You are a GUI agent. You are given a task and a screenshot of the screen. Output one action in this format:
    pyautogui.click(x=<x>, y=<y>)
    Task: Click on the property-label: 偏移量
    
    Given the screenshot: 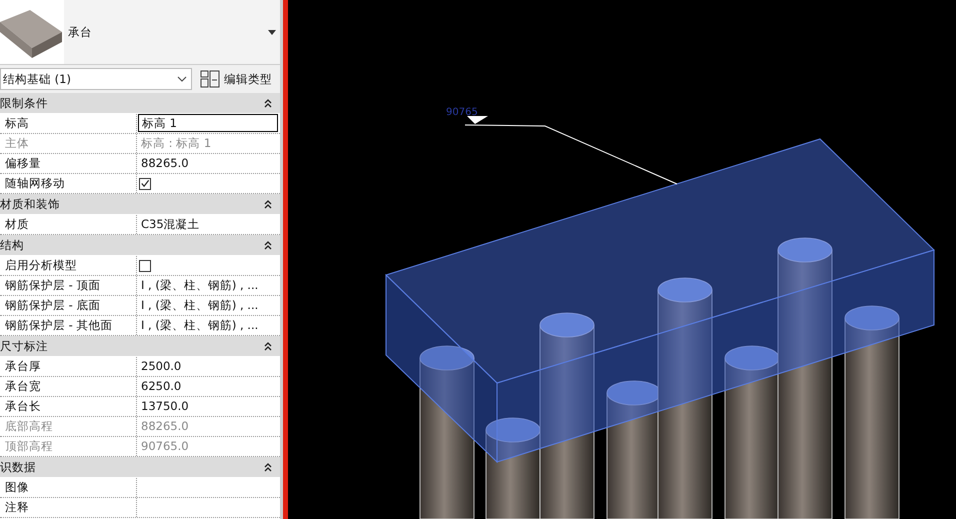 What is the action you would take?
    pyautogui.click(x=68, y=163)
    